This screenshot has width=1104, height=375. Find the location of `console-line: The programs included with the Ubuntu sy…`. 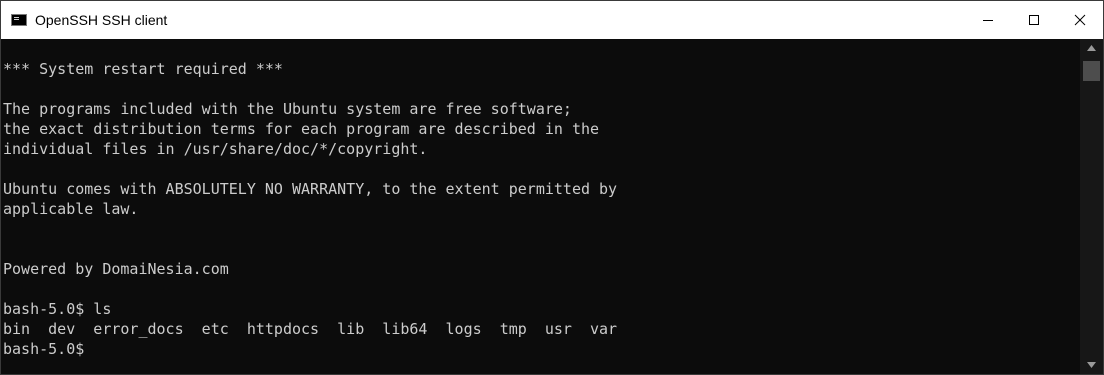

console-line: The programs included with the Ubuntu sy… is located at coordinates (287, 109).